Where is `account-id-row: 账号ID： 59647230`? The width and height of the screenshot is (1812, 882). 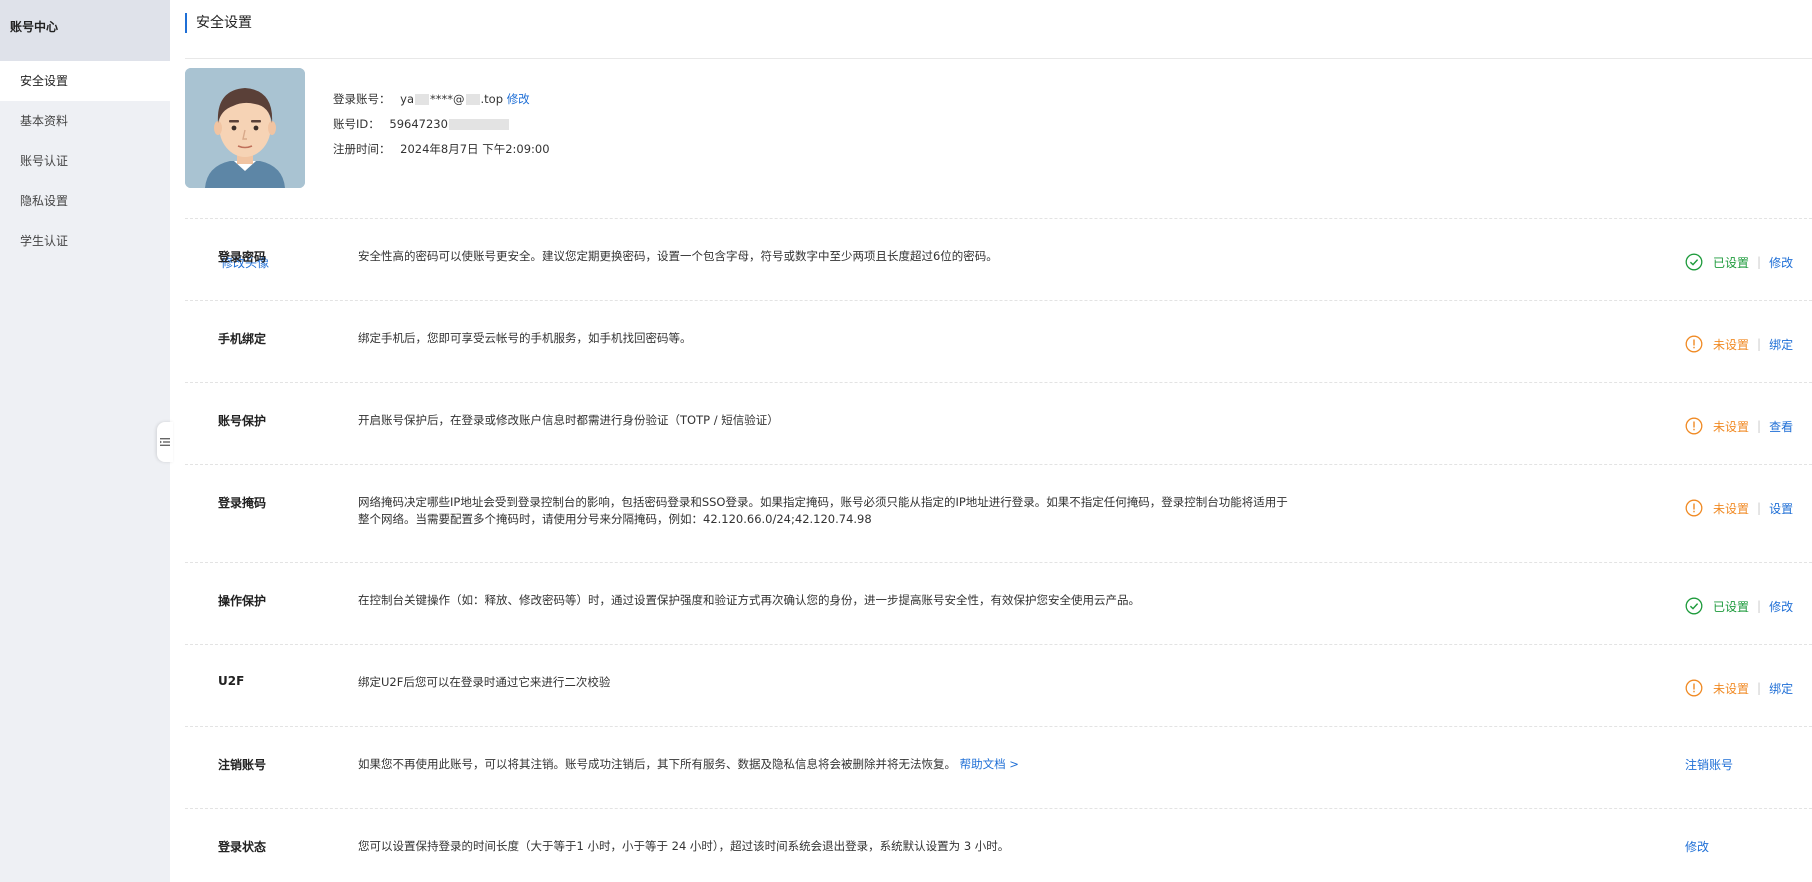
account-id-row: 账号ID： 59647230 is located at coordinates (441, 124).